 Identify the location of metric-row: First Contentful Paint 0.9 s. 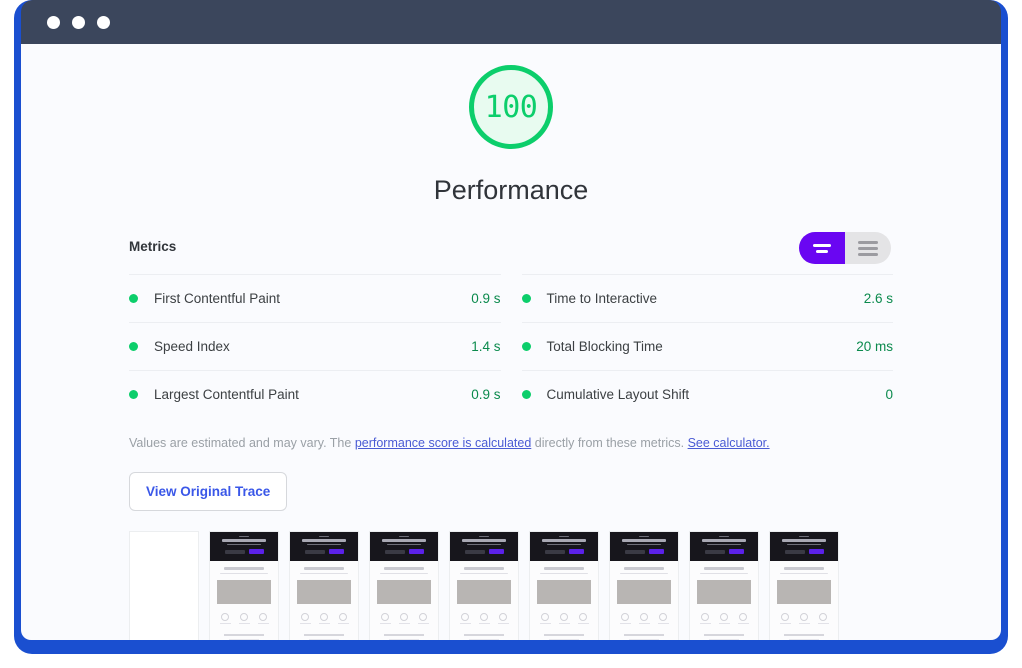
(315, 298).